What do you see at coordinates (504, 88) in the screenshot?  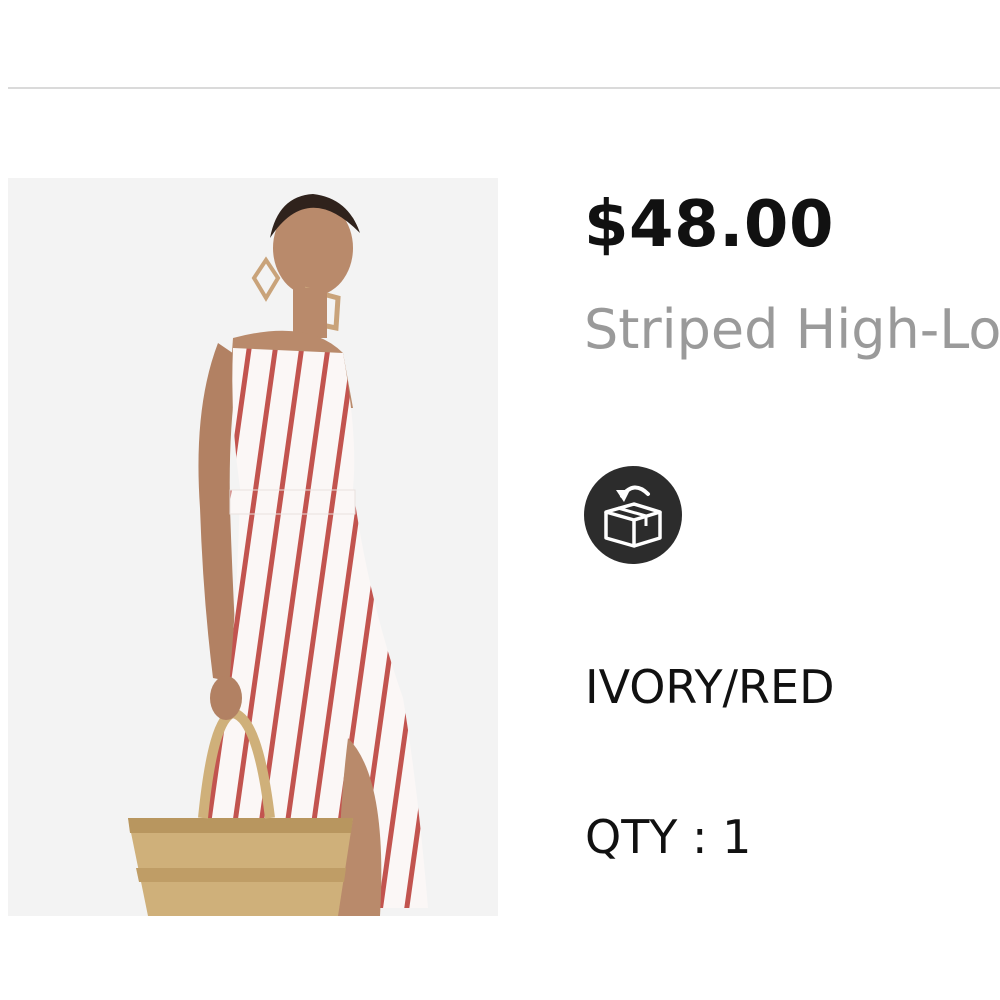 I see `top-divider` at bounding box center [504, 88].